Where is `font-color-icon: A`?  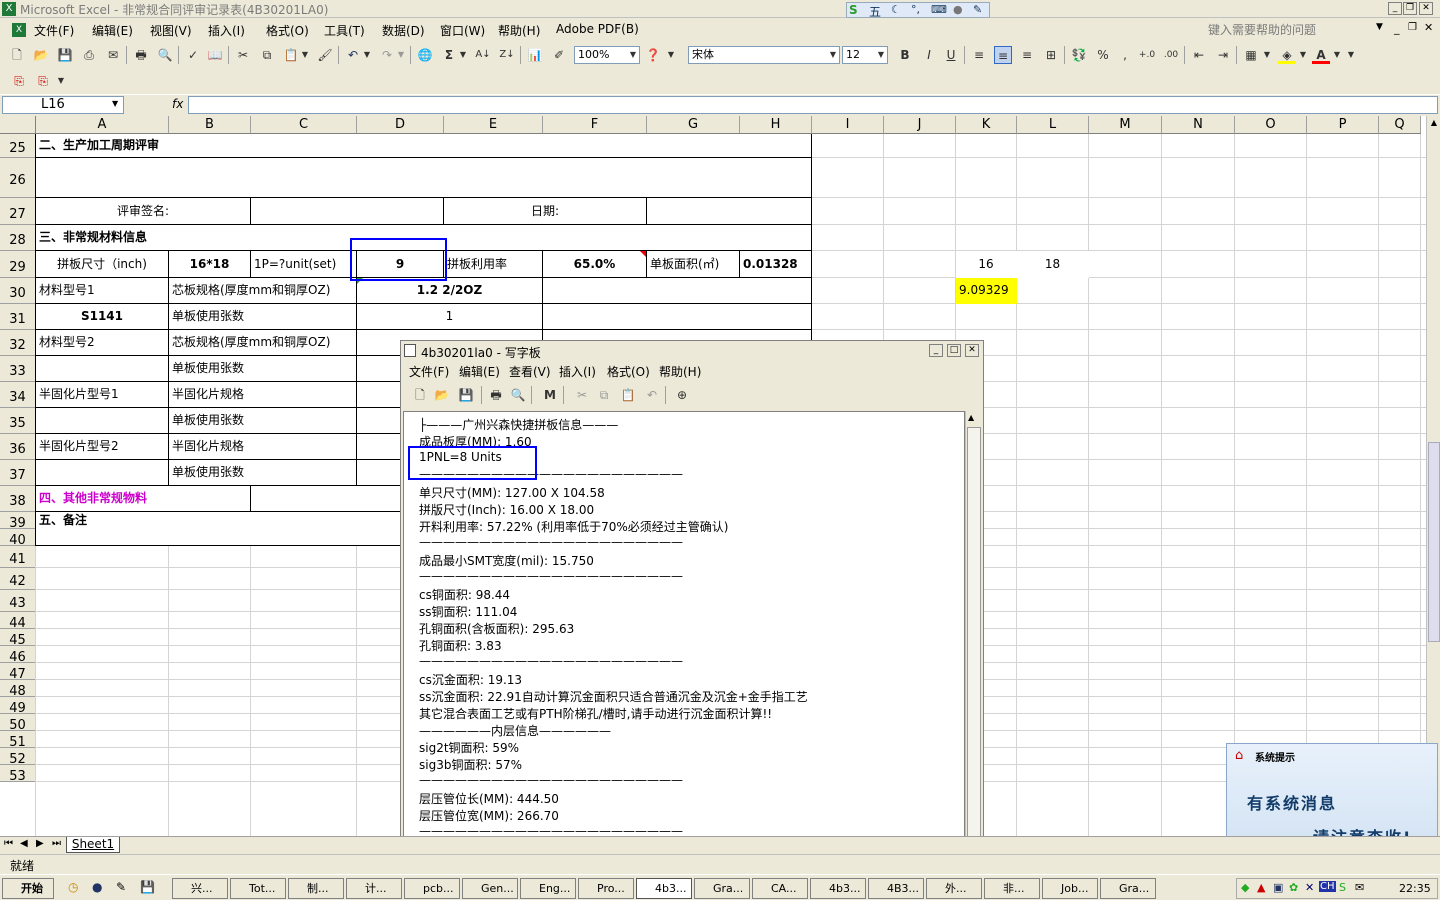
font-color-icon: A is located at coordinates (1321, 55).